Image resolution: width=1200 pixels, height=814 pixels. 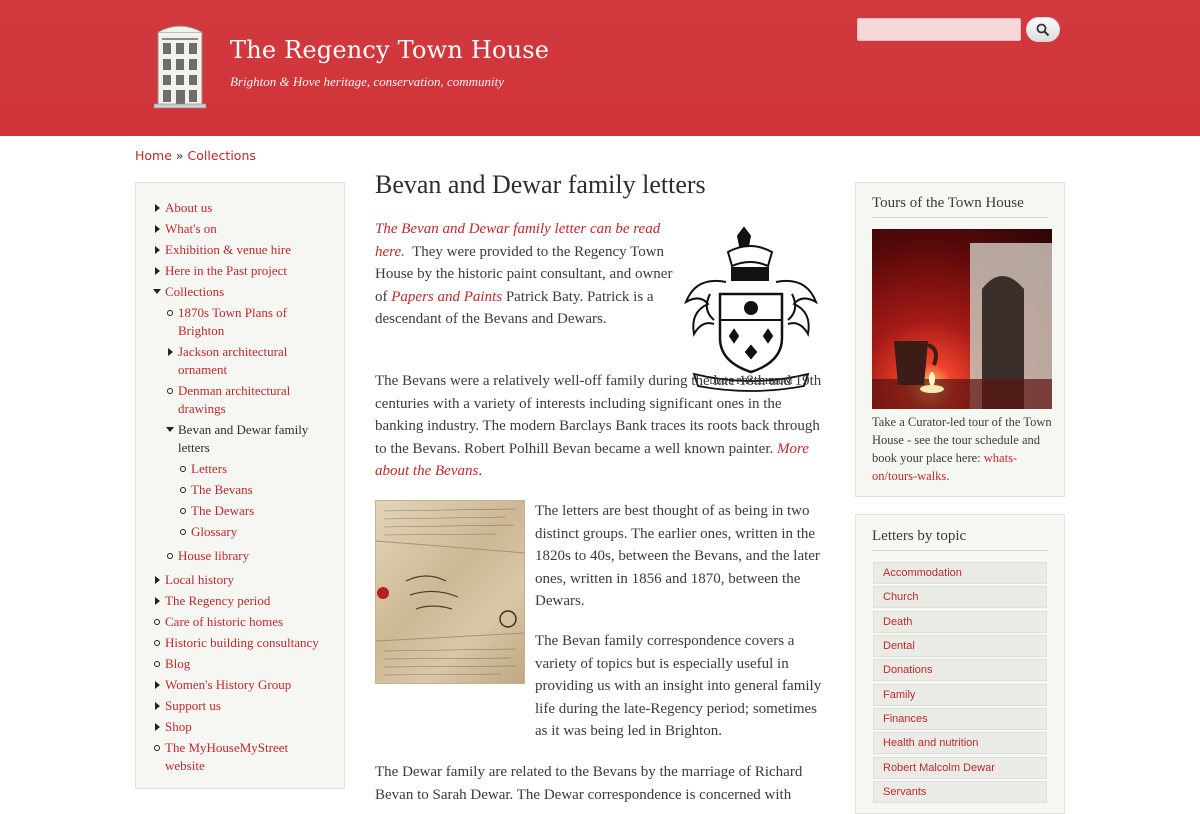 What do you see at coordinates (960, 646) in the screenshot?
I see `topic-dental: Dental` at bounding box center [960, 646].